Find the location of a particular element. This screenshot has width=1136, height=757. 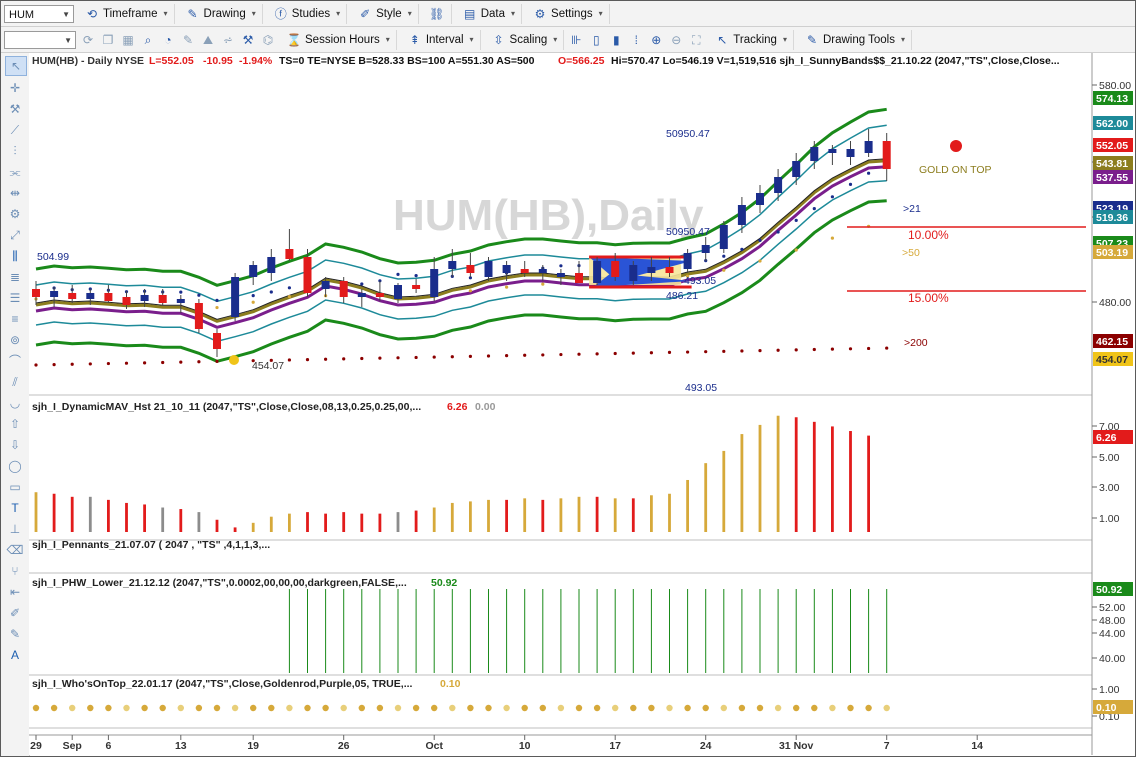

link-button: ⛓ is located at coordinates (437, 13).